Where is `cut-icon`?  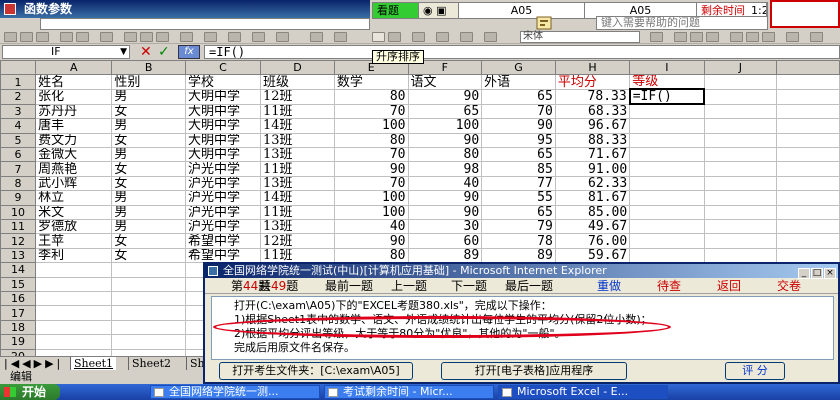 cut-icon is located at coordinates (130, 37).